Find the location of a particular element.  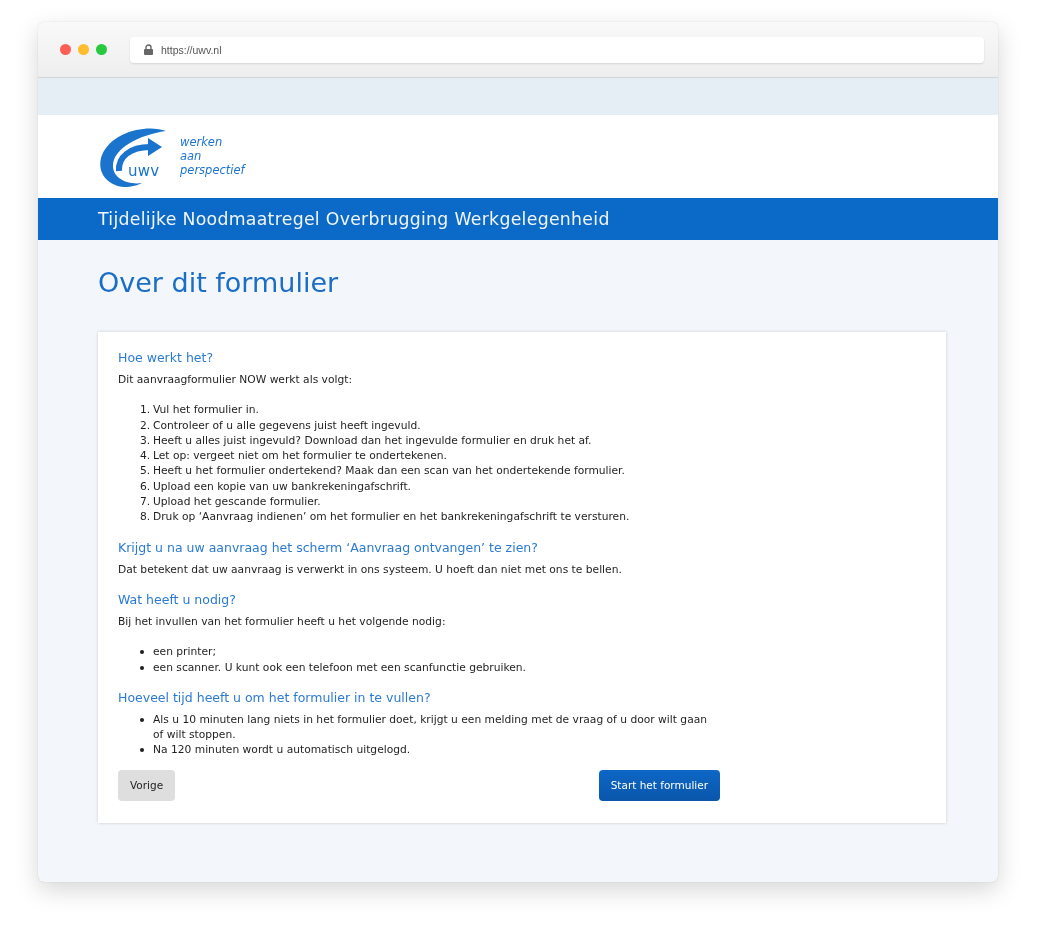

list-item-text: Druk op ‘Aanvraag indienen’ om het formulier en het bankrekeningafschrift te versturen. is located at coordinates (391, 517).